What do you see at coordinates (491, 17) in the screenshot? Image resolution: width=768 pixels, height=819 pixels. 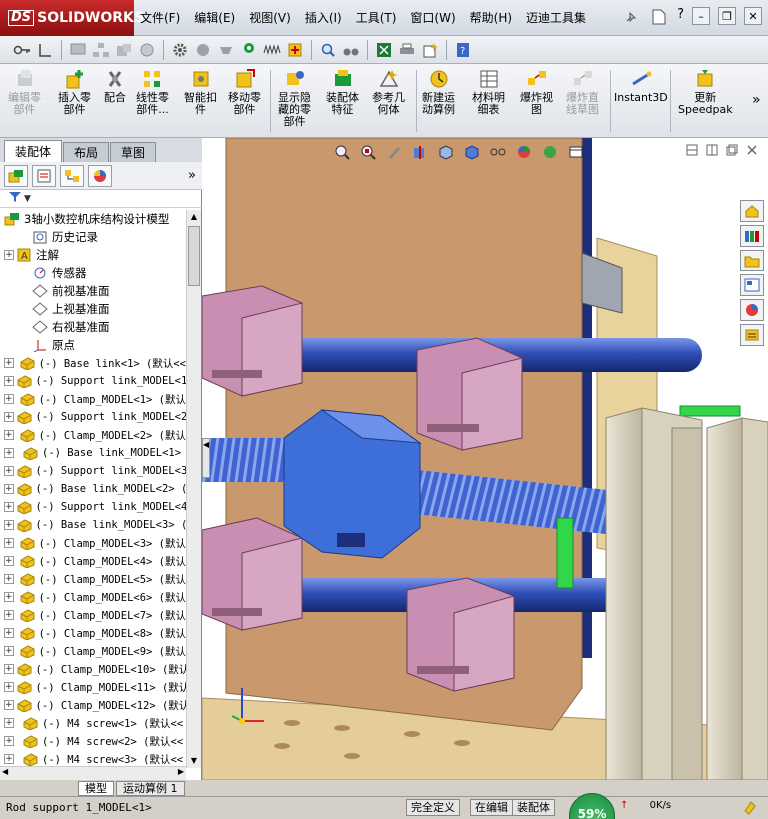 I see `menu-help: 帮助(H)` at bounding box center [491, 17].